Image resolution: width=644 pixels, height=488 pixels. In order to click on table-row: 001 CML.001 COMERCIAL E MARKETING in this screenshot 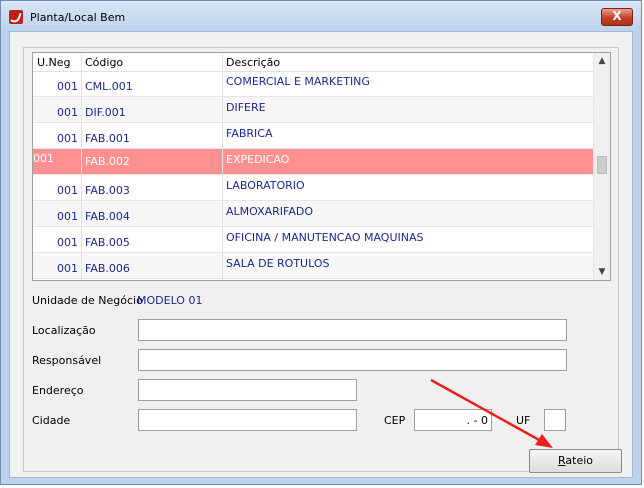, I will do `click(313, 84)`.